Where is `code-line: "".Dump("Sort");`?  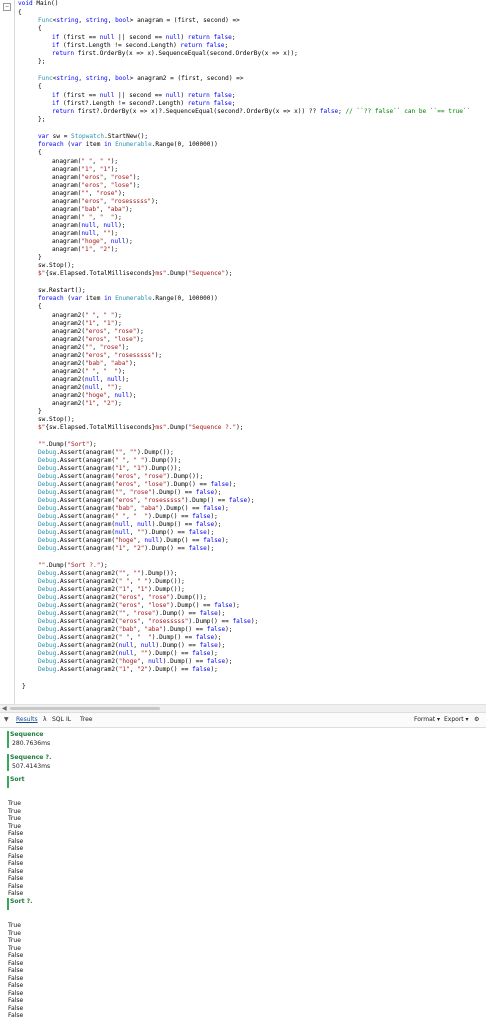 code-line: "".Dump("Sort"); is located at coordinates (67, 445).